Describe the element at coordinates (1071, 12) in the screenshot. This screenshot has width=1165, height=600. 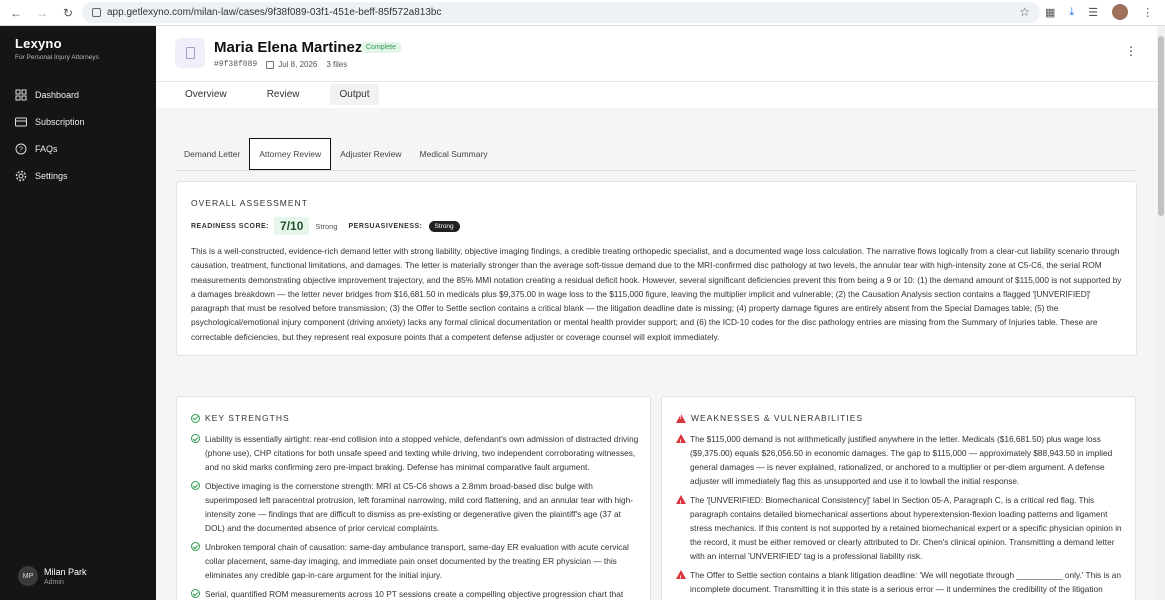
I see `download-icon: ⤓` at that location.